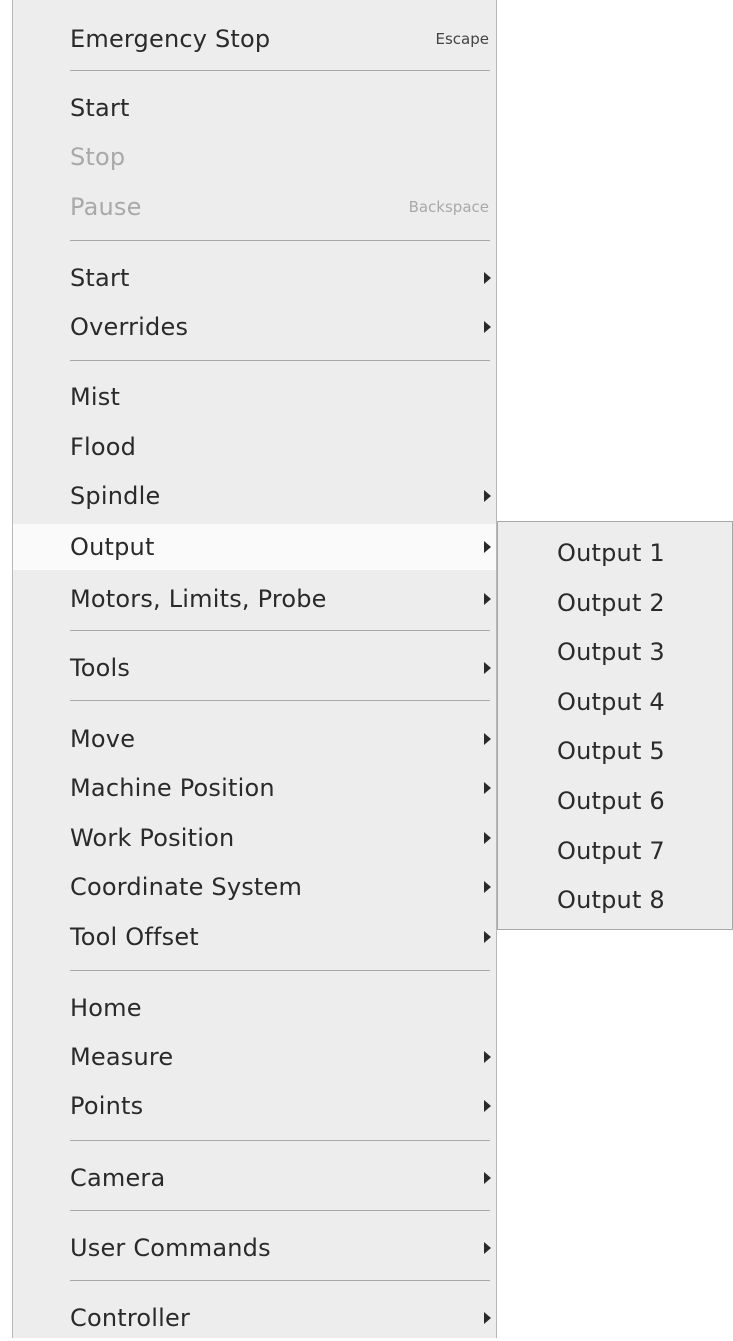 The height and width of the screenshot is (1341, 733). What do you see at coordinates (254, 108) in the screenshot?
I see `menu-item-start: Start` at bounding box center [254, 108].